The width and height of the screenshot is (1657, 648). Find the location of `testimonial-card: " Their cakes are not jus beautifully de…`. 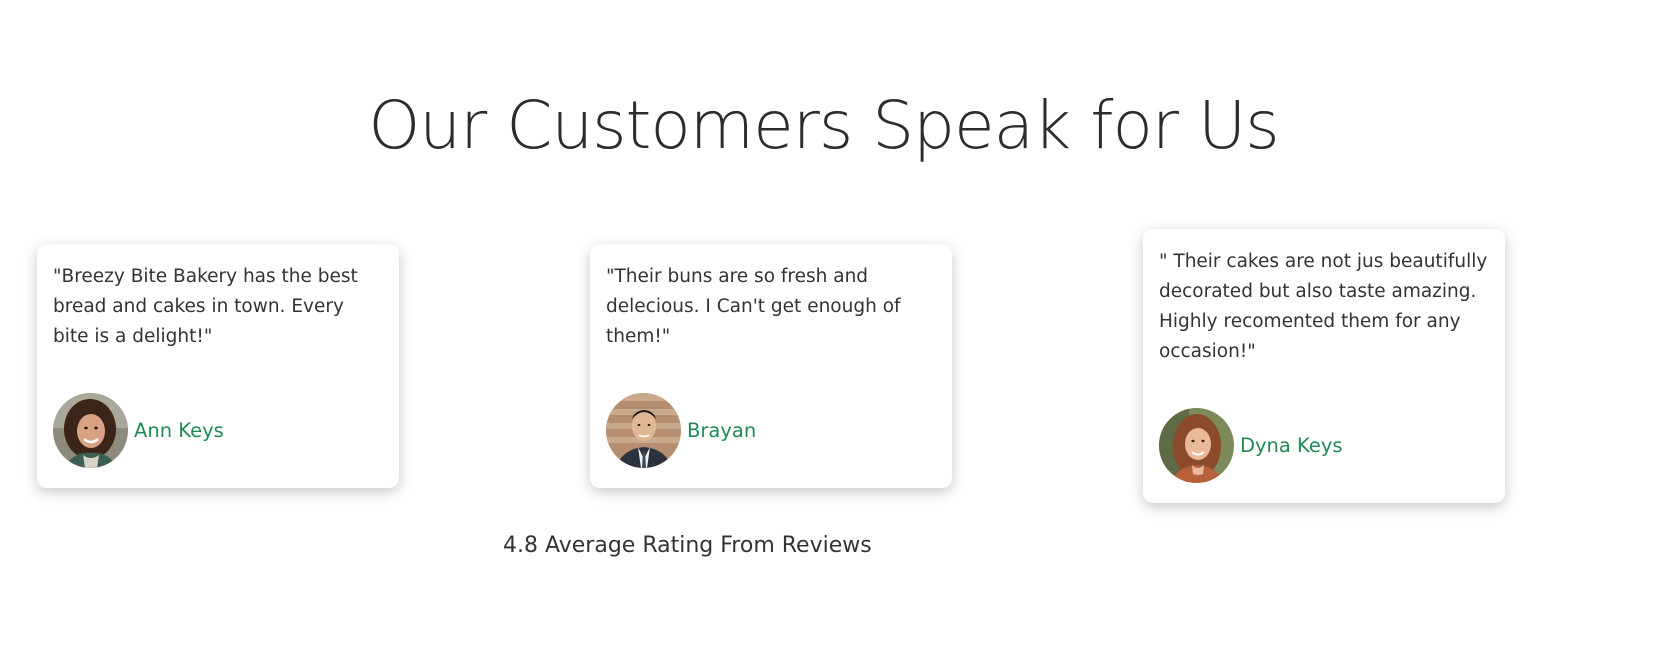

testimonial-card: " Their cakes are not jus beautifully de… is located at coordinates (1324, 366).